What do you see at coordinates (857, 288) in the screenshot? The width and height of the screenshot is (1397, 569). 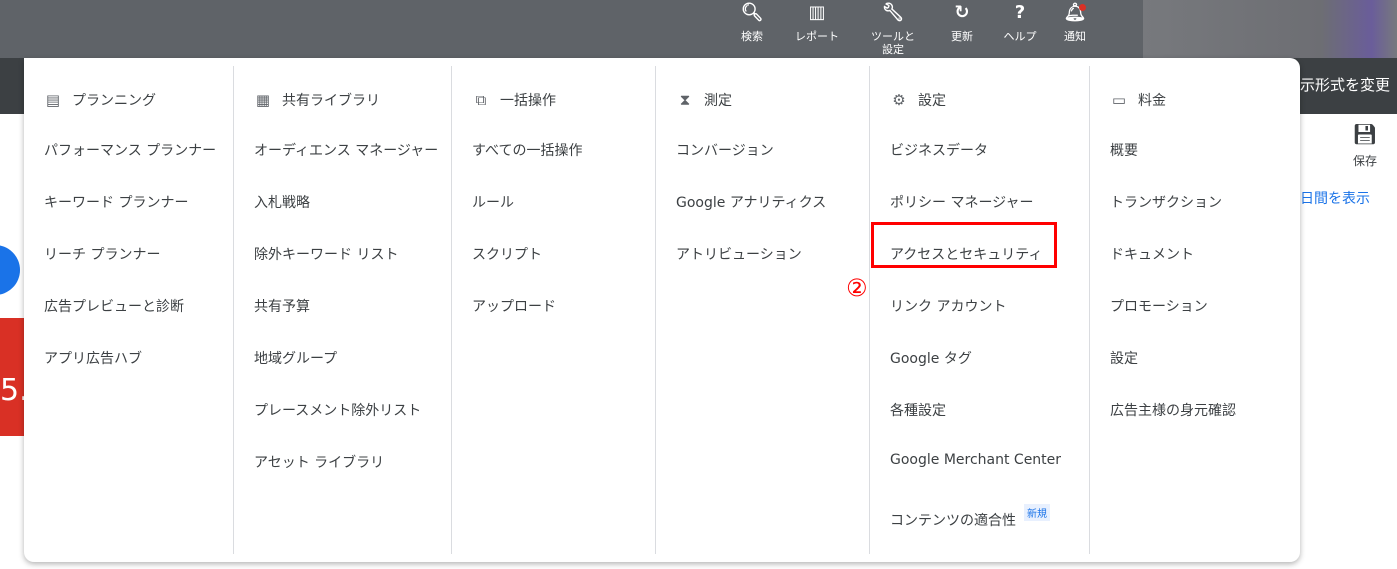 I see `step-annotation: ②` at bounding box center [857, 288].